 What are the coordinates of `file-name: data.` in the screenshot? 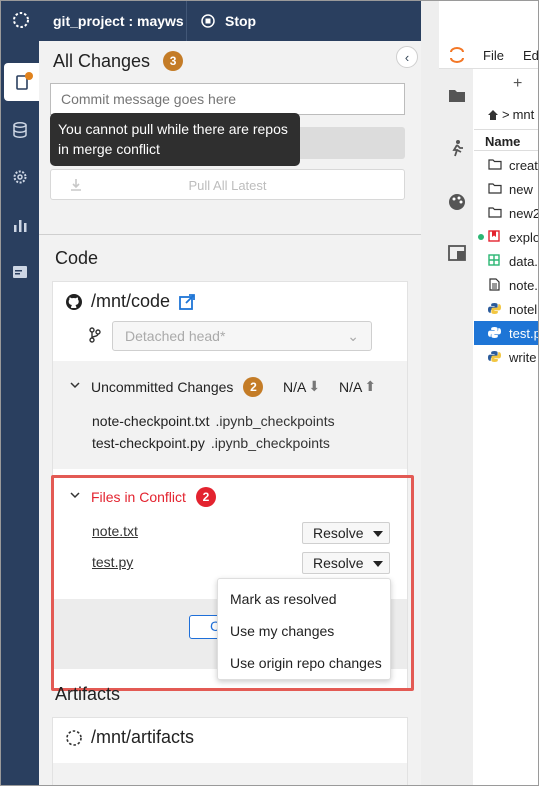 It's located at (523, 261).